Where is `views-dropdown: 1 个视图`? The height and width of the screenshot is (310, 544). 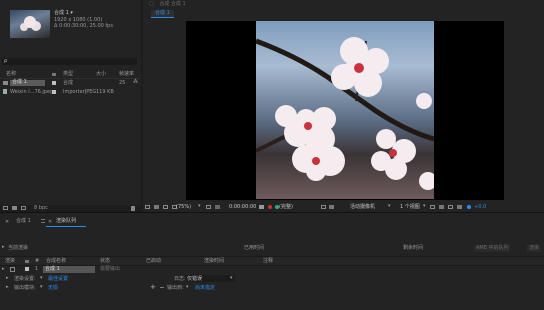
views-dropdown: 1 个视图 is located at coordinates (410, 207).